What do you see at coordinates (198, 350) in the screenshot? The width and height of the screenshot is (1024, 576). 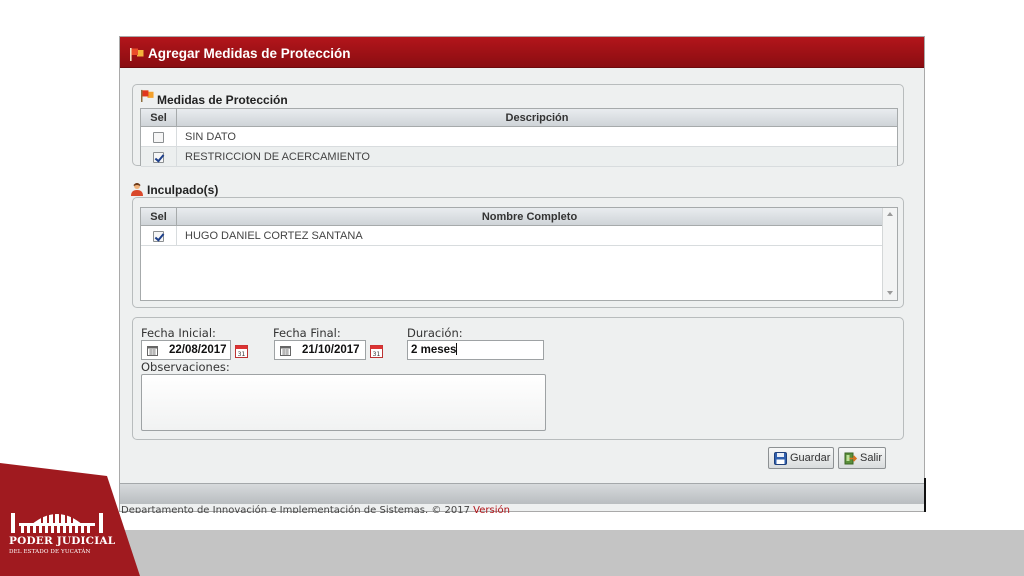 I see `fecha-inicial-value: 22/08/2017` at bounding box center [198, 350].